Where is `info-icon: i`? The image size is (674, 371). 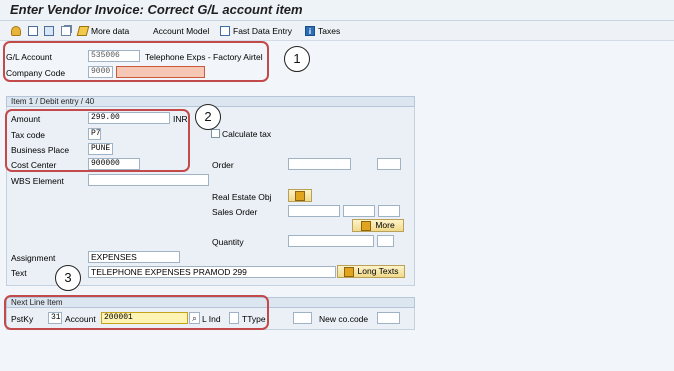 info-icon: i is located at coordinates (310, 31).